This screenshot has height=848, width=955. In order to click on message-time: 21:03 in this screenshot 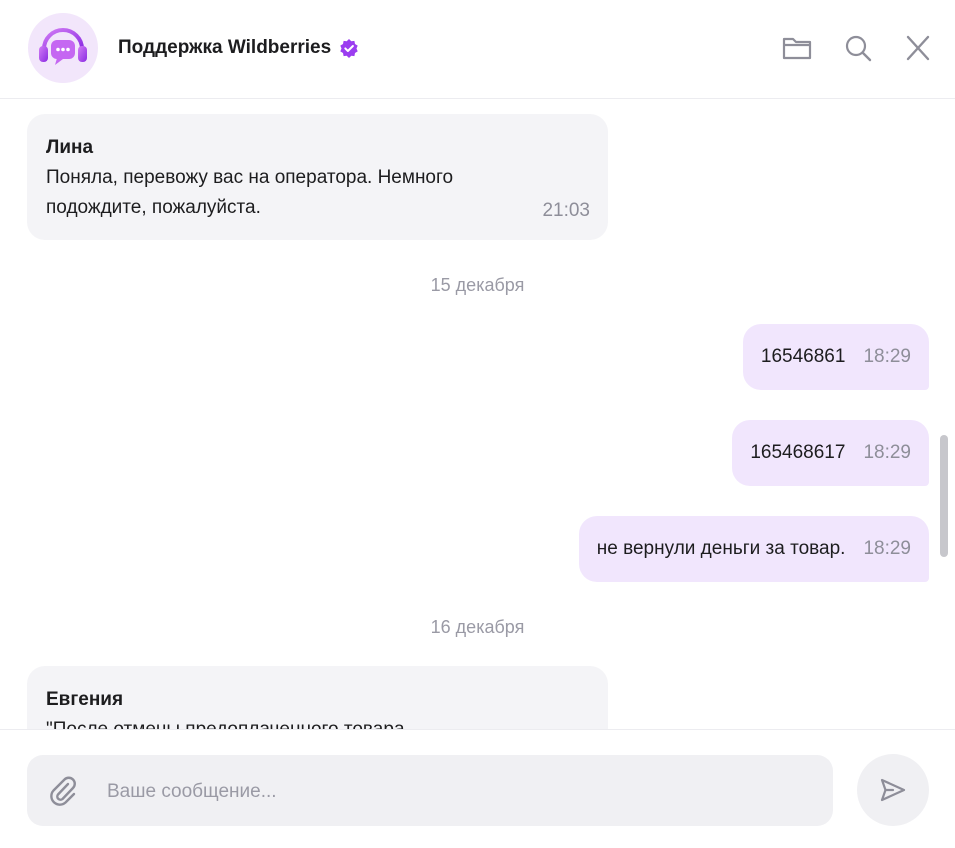, I will do `click(566, 210)`.